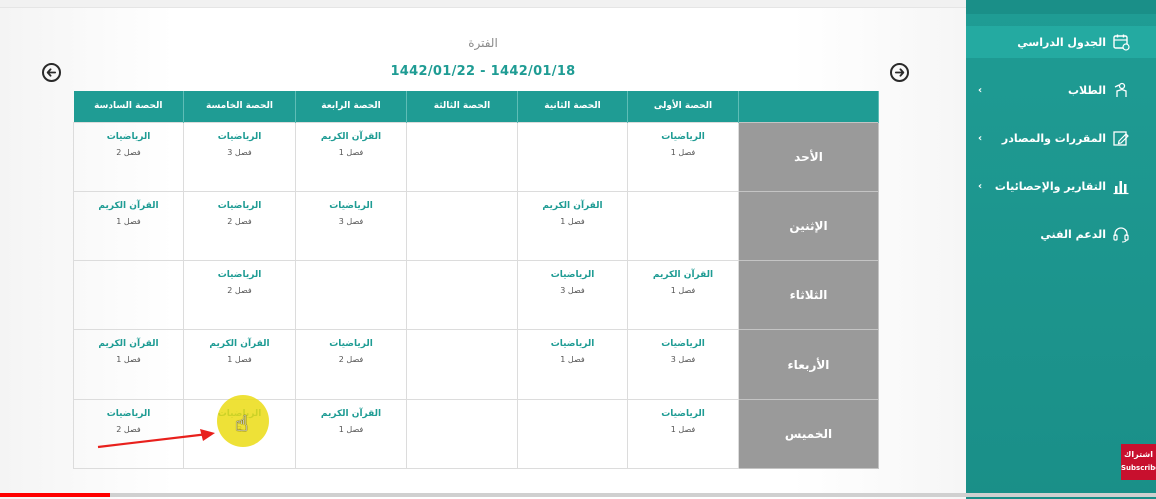  I want to click on next-period-button, so click(899, 72).